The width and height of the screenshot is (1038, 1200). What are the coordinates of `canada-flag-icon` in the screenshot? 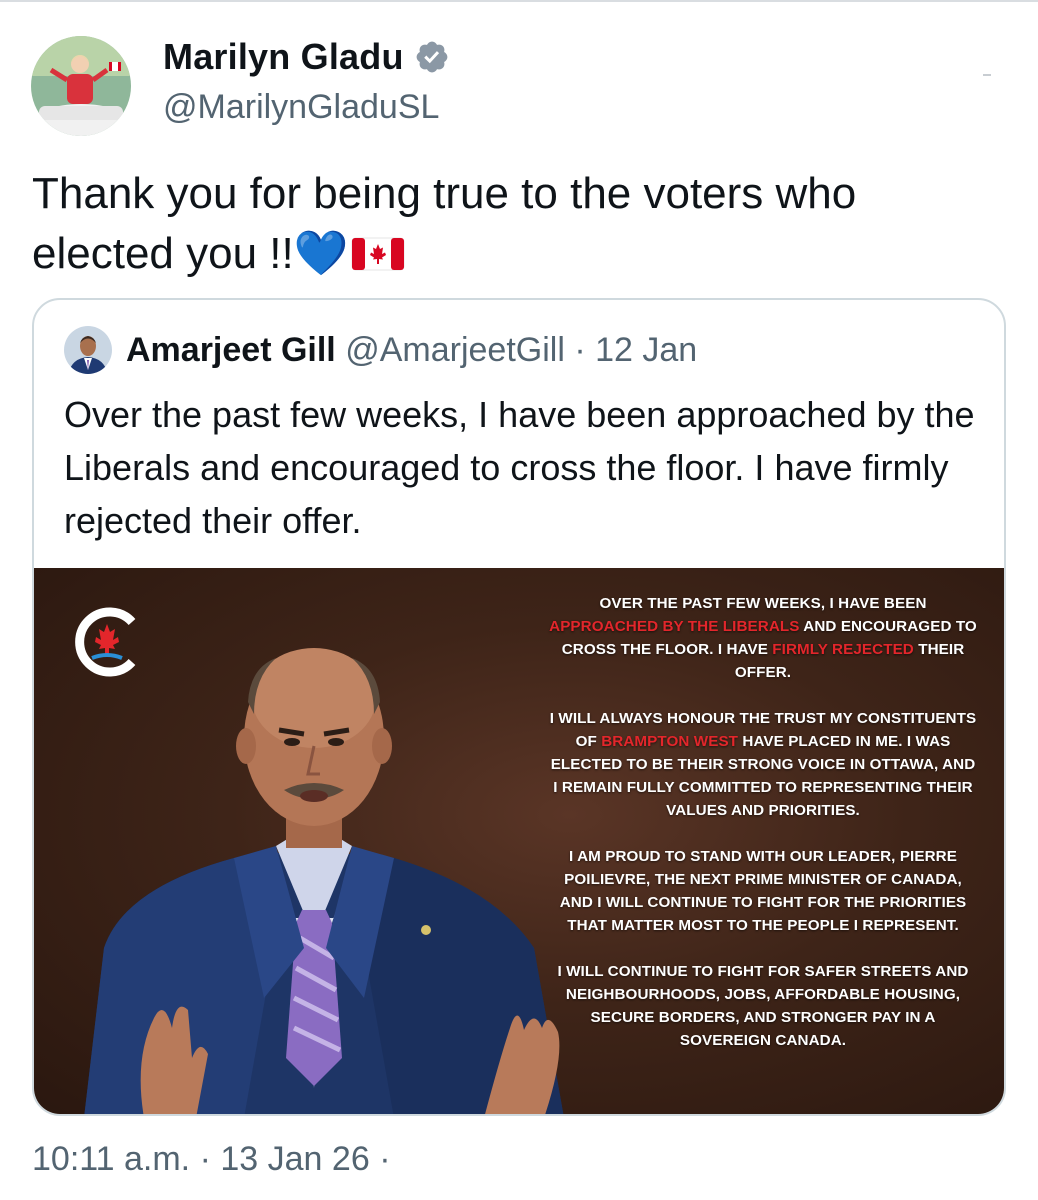 It's located at (378, 258).